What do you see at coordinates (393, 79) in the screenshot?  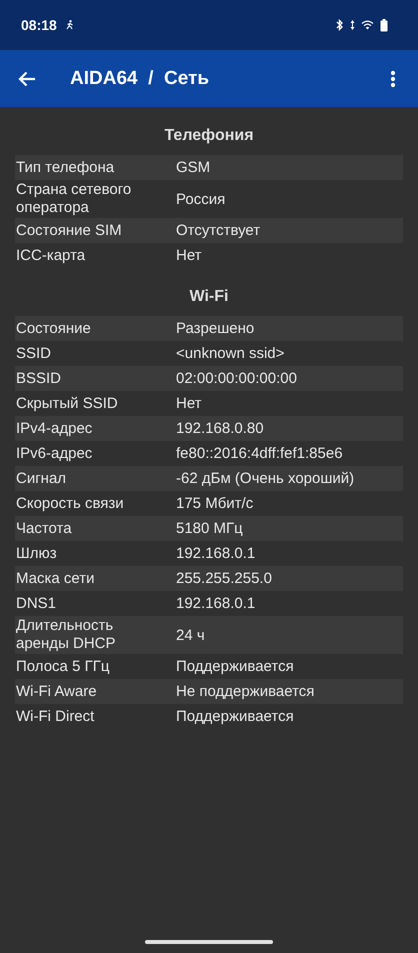 I see `more-icon` at bounding box center [393, 79].